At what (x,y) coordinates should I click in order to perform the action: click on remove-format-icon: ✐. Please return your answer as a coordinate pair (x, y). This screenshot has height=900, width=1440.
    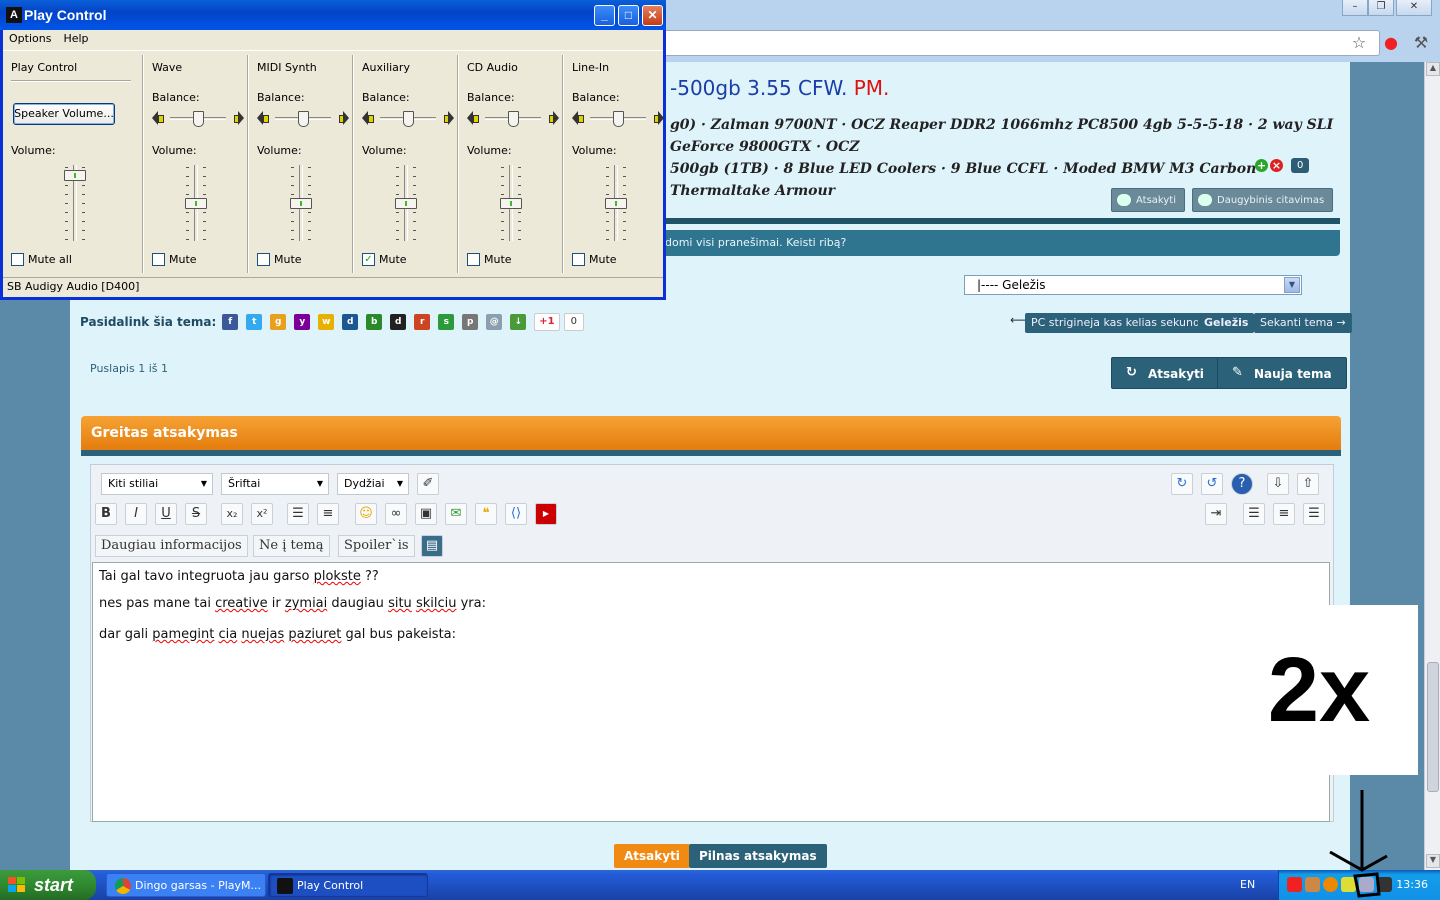
    Looking at the image, I should click on (428, 484).